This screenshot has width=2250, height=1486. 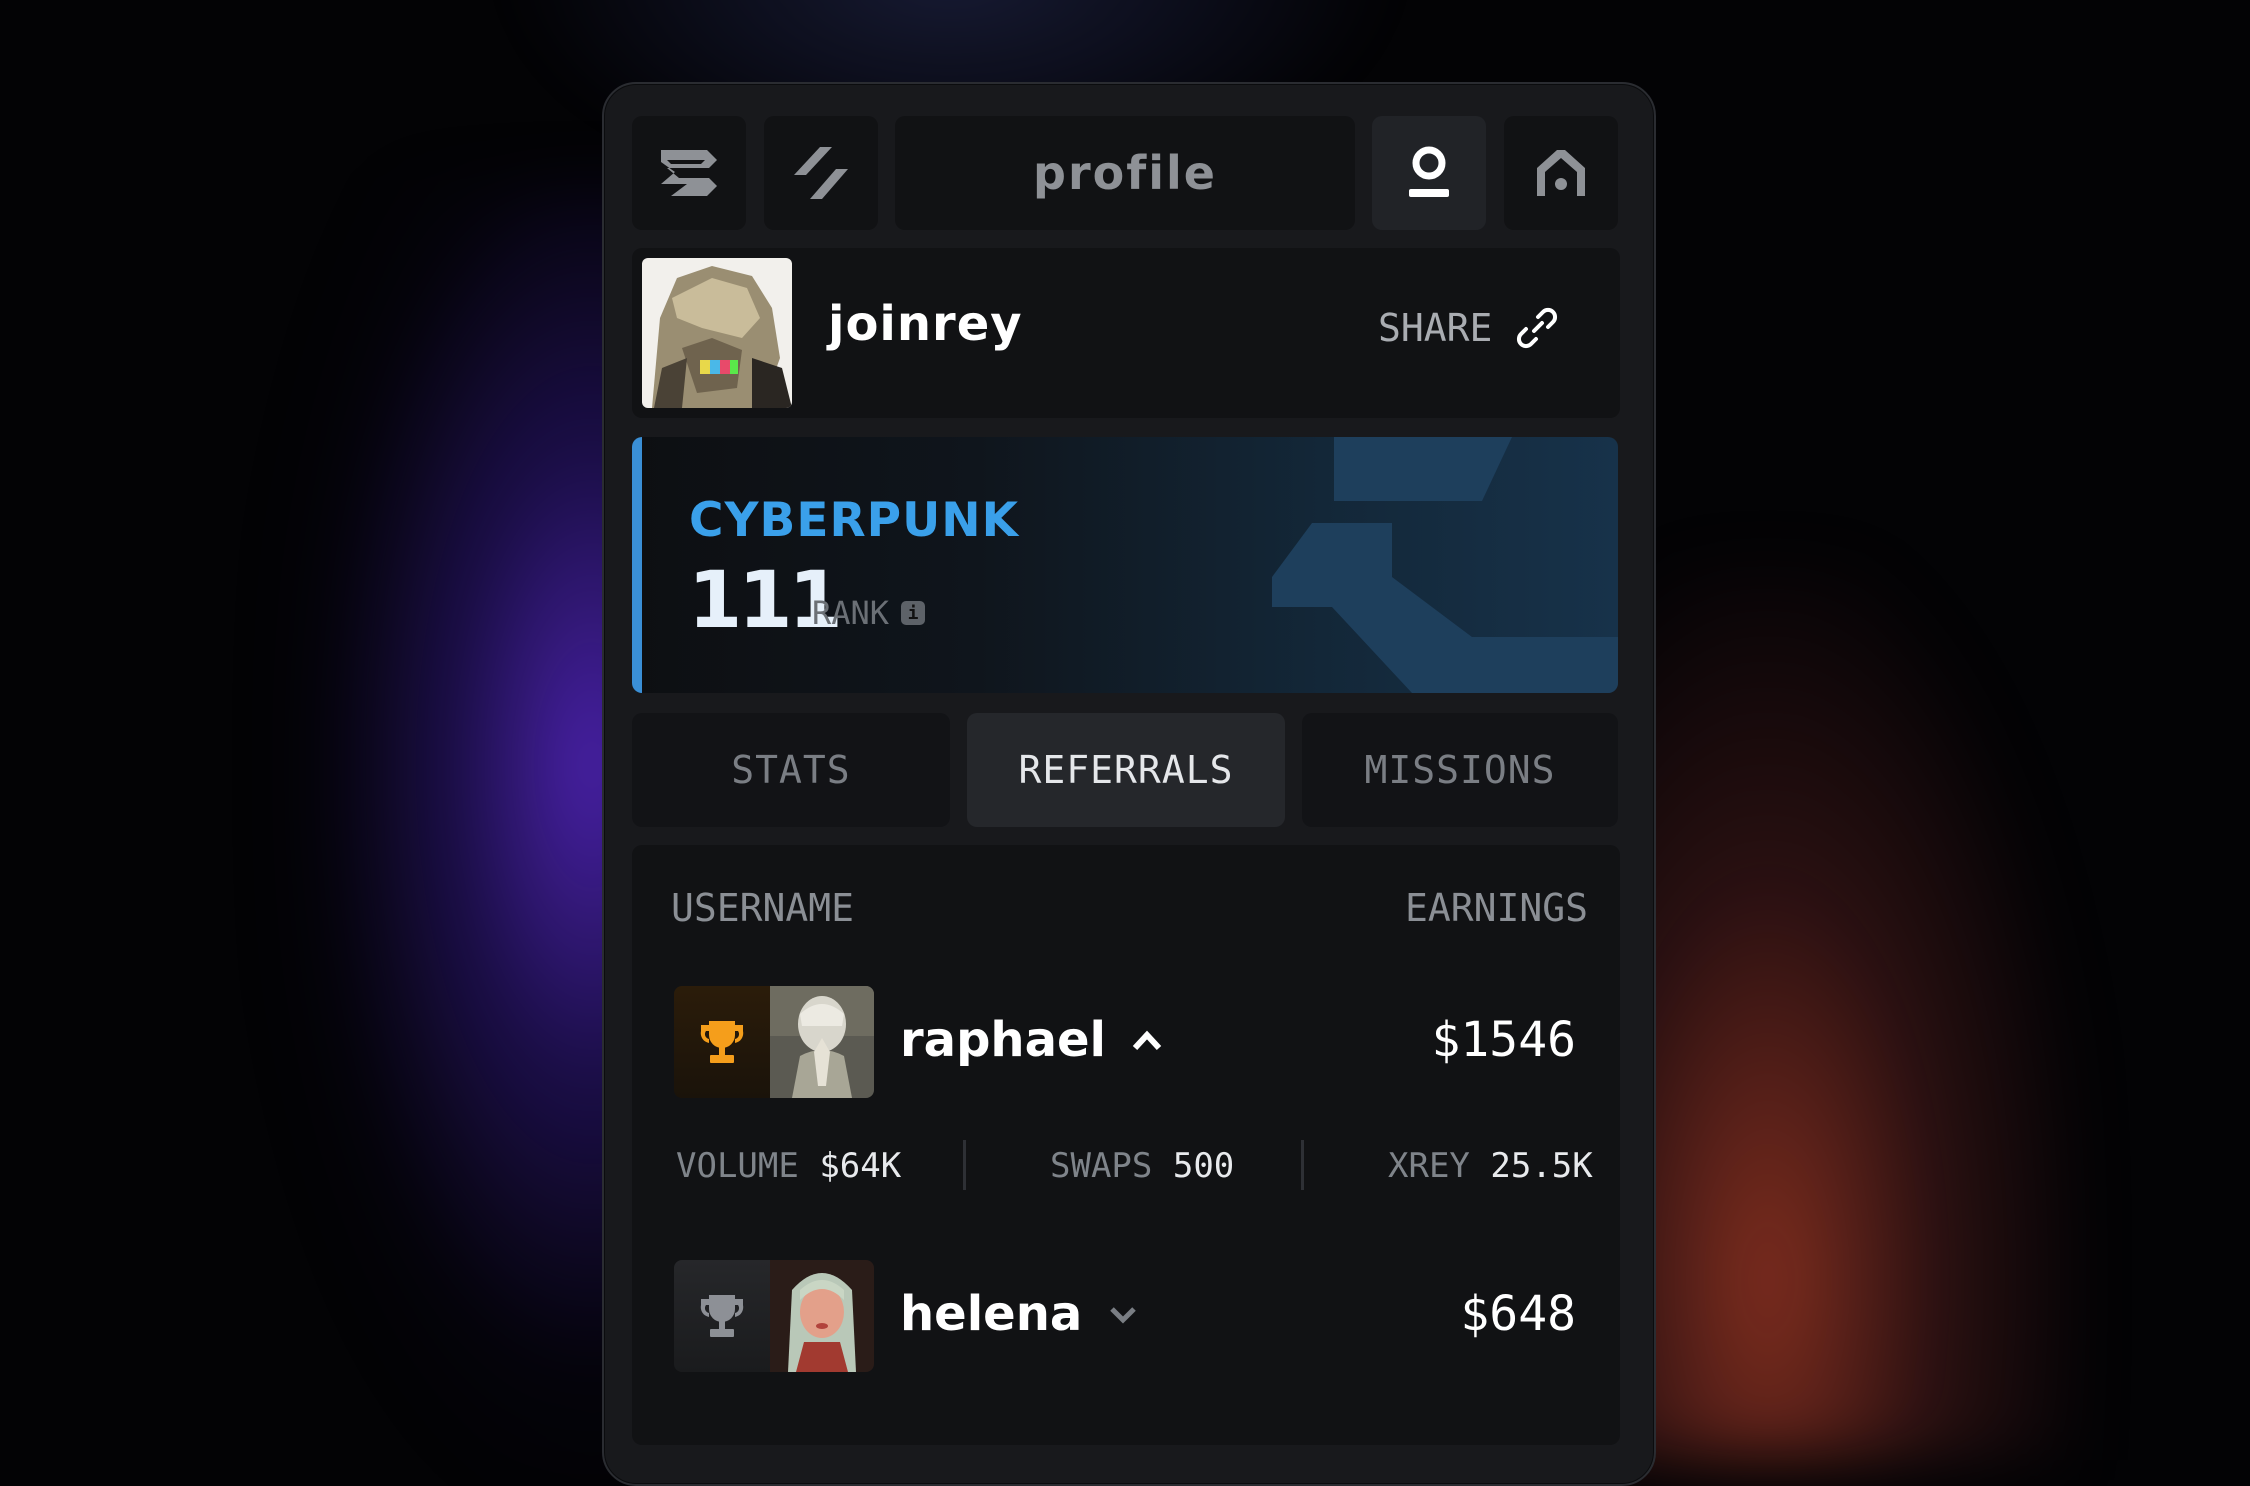 I want to click on stat-xrey: XREY 25.5K, so click(x=1490, y=1166).